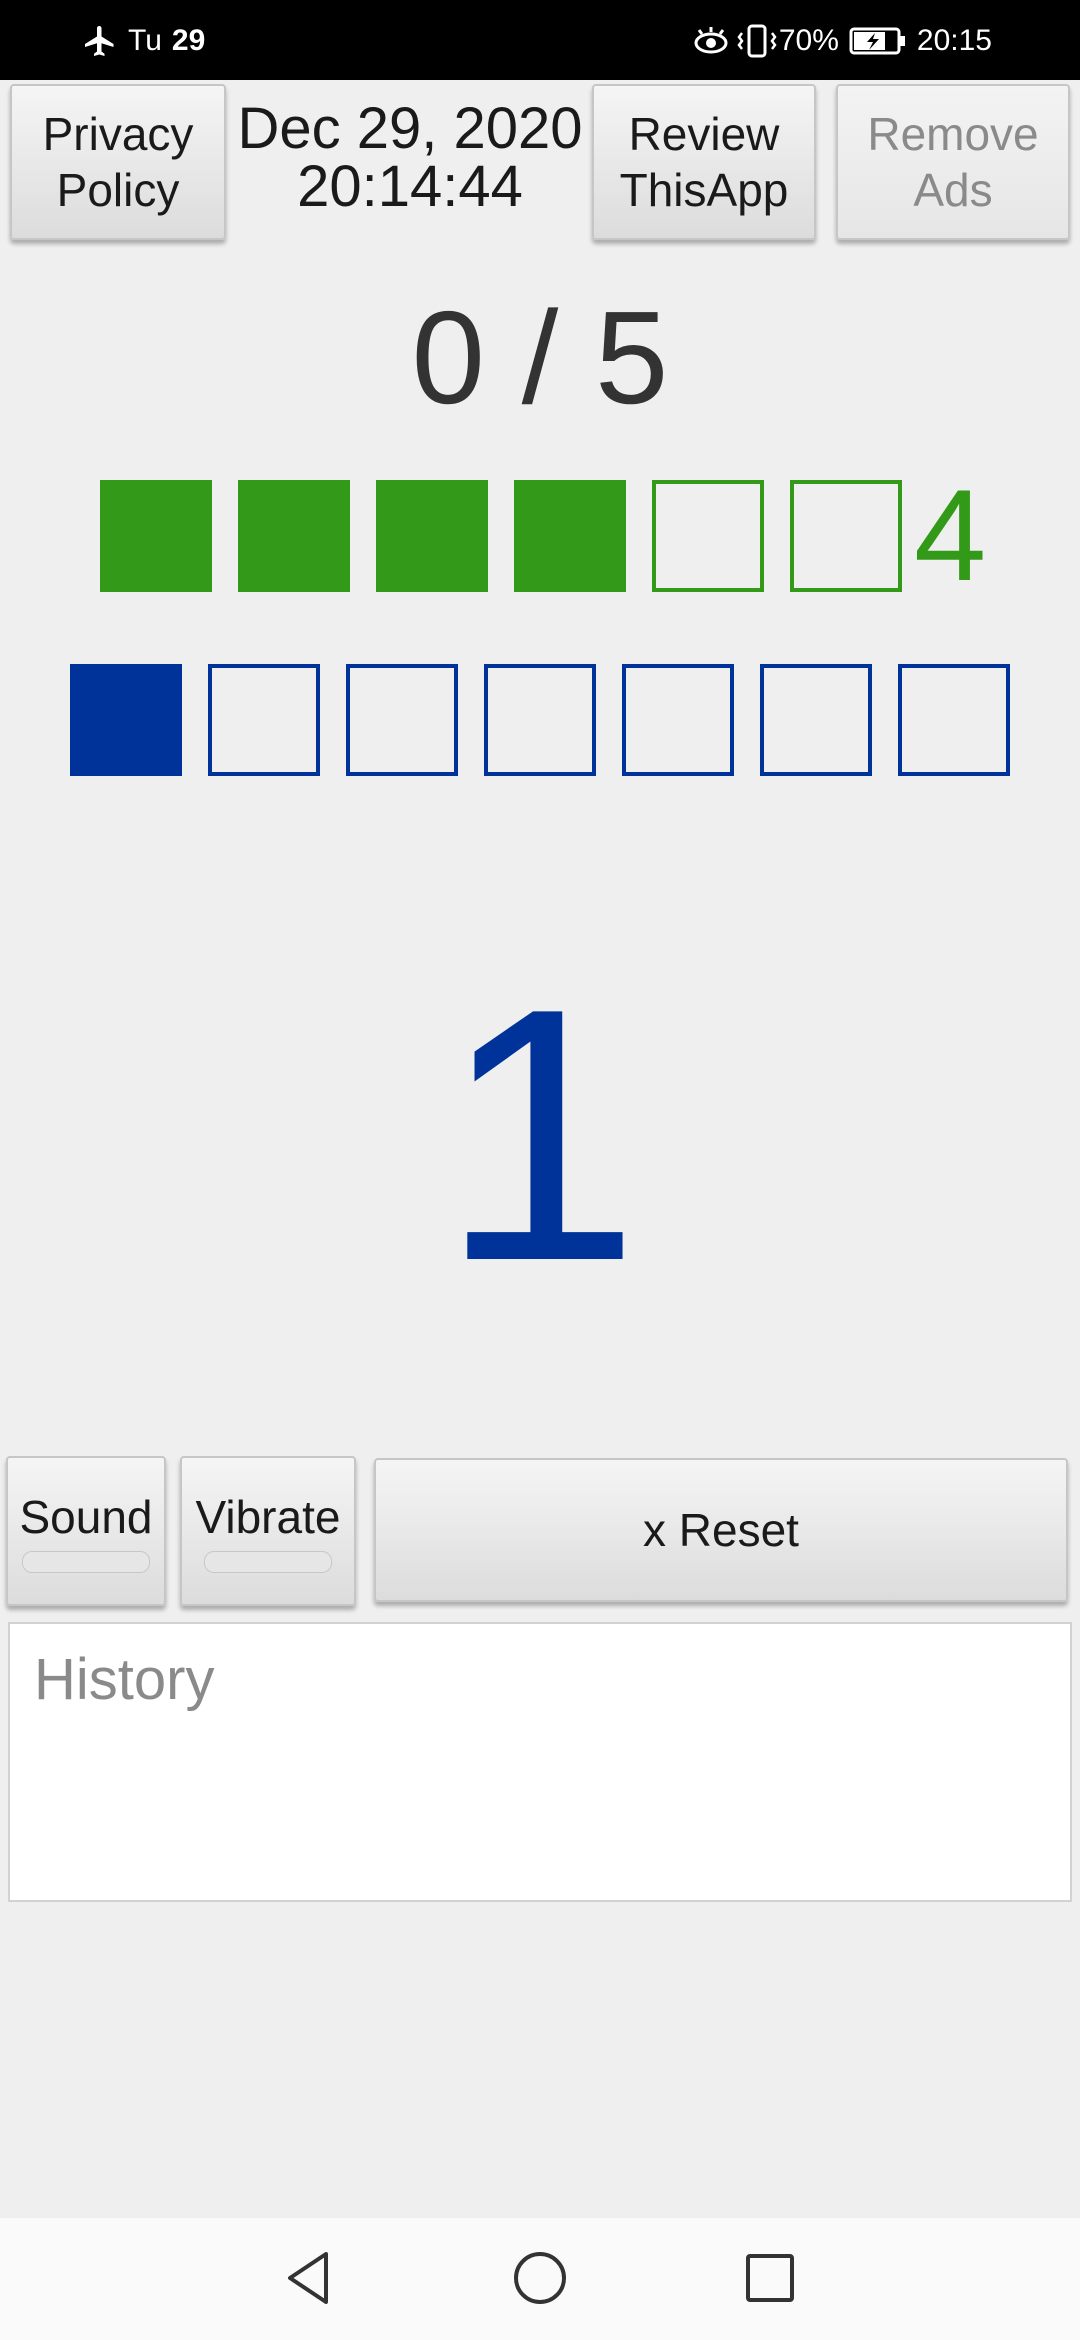 The height and width of the screenshot is (2340, 1080). I want to click on navigation-bar, so click(540, 2279).